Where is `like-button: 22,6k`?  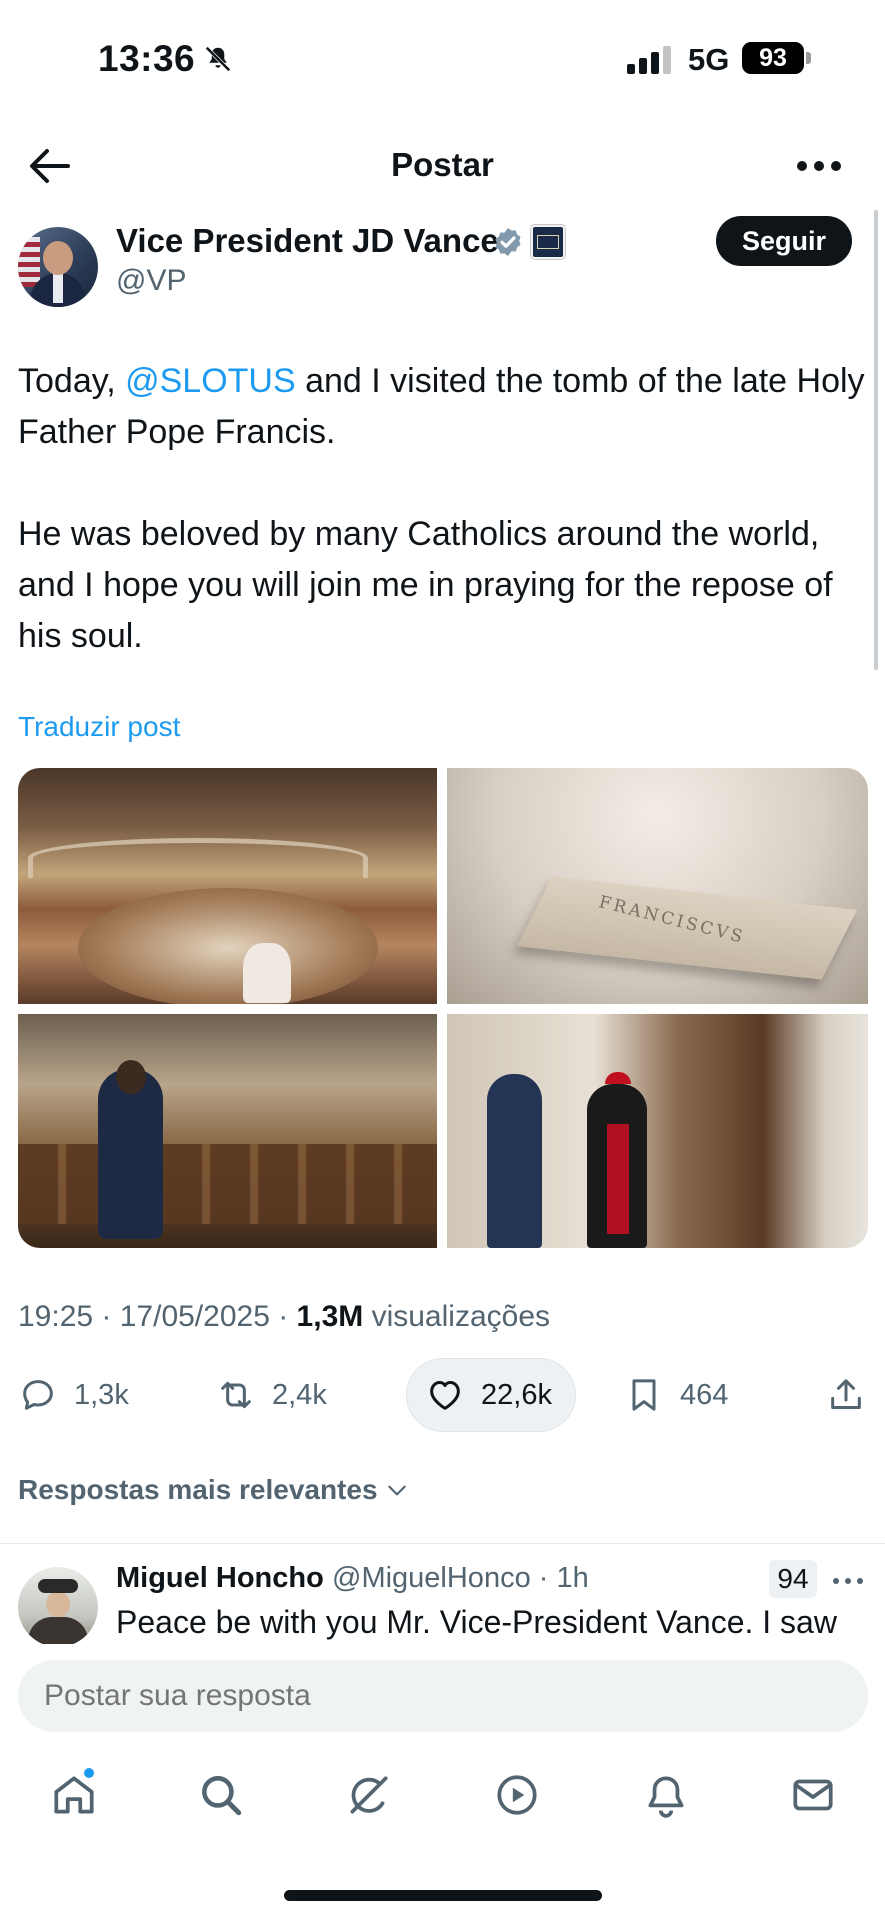
like-button: 22,6k is located at coordinates (491, 1395).